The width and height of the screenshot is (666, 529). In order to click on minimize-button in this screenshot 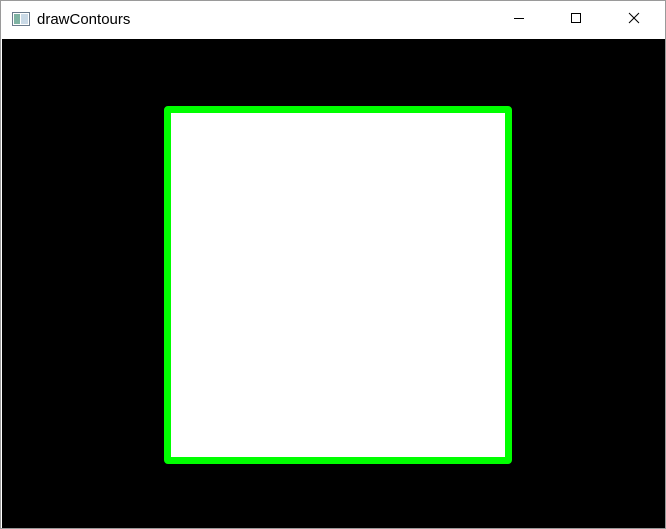, I will do `click(519, 20)`.